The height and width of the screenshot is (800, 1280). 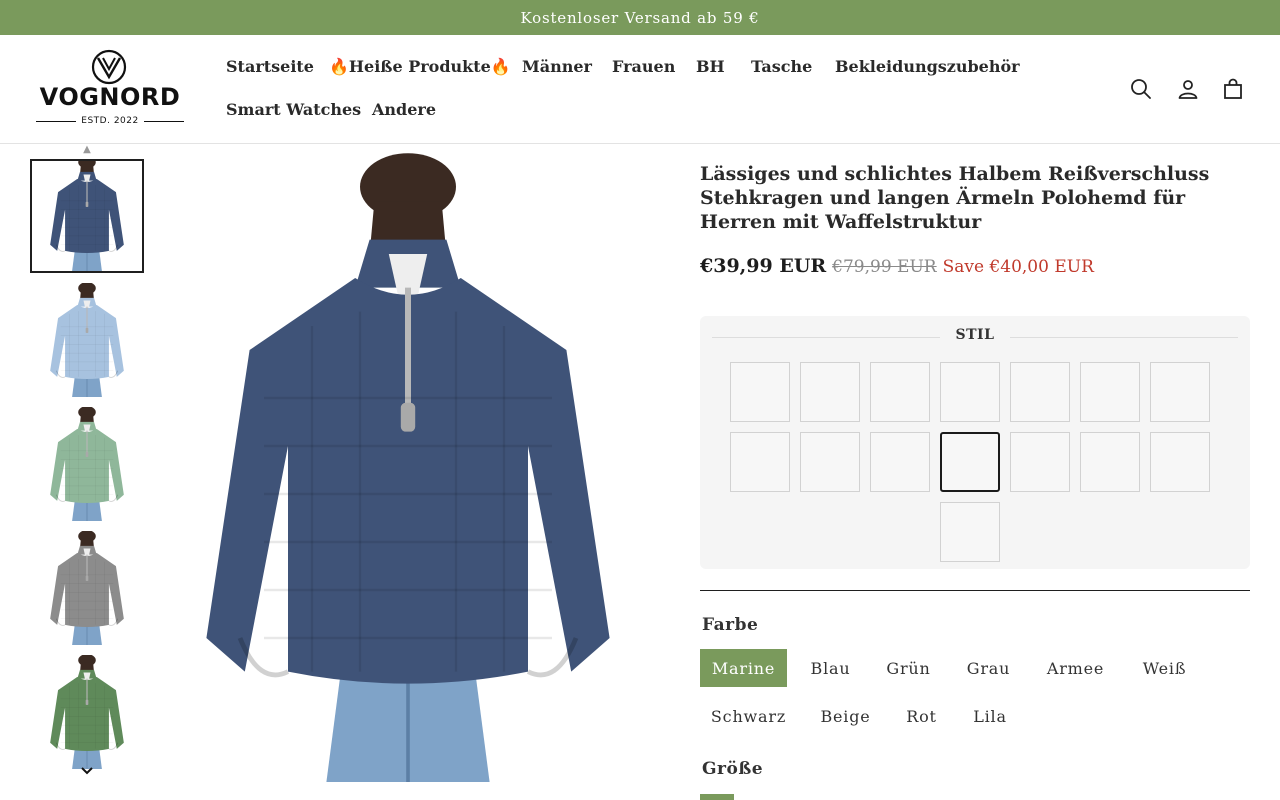 I want to click on thumbnail-scroll-up-icon: ▲, so click(x=87, y=149).